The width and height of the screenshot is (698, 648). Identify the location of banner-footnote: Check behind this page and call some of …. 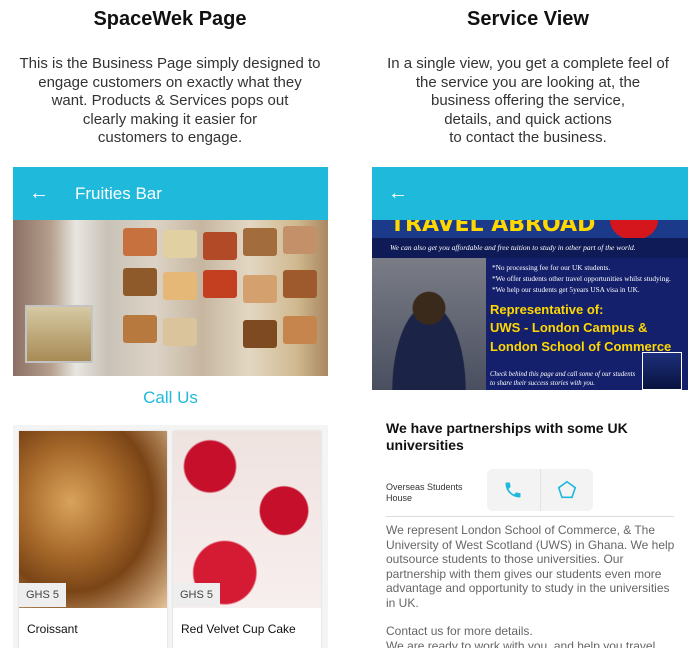
(563, 379).